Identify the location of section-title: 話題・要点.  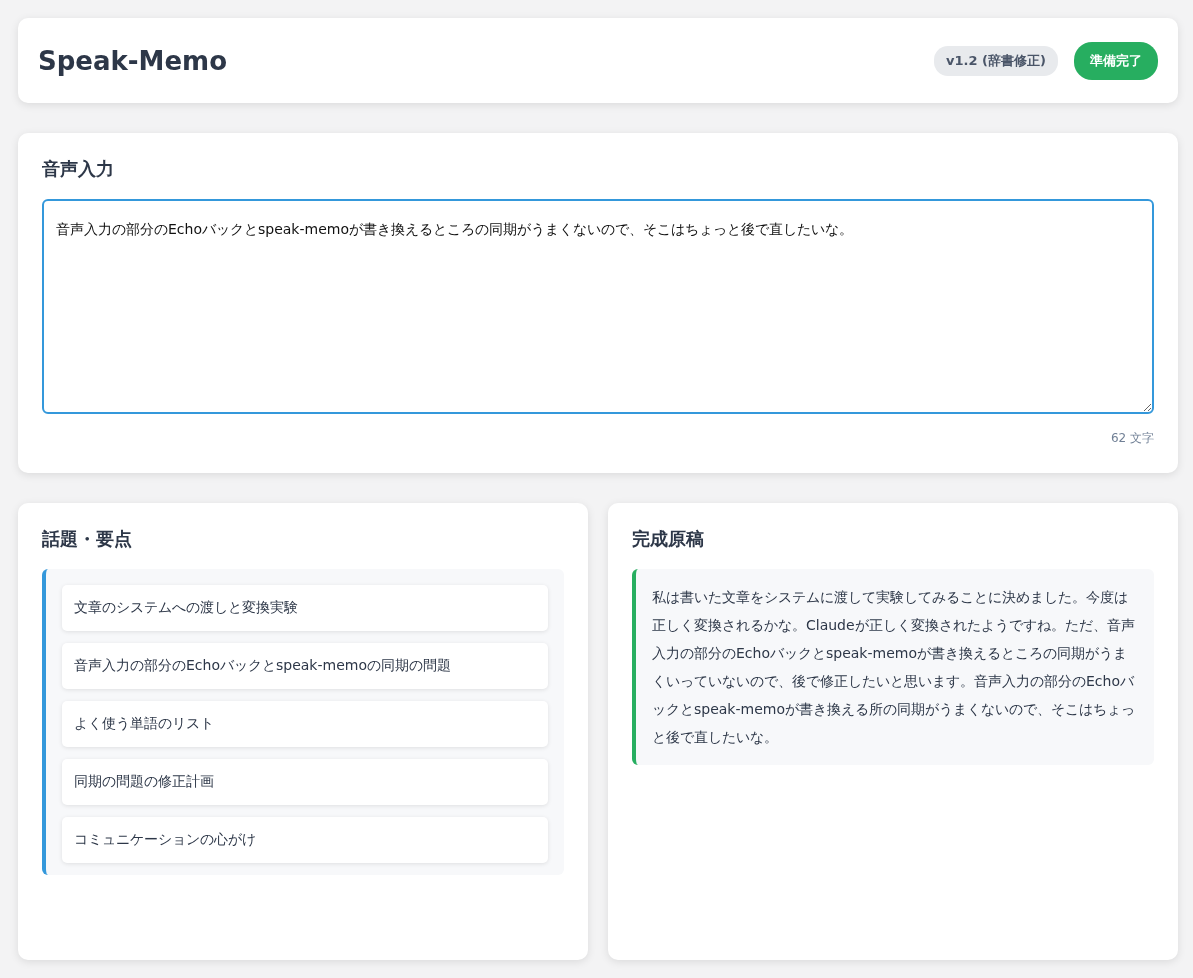
(87, 539).